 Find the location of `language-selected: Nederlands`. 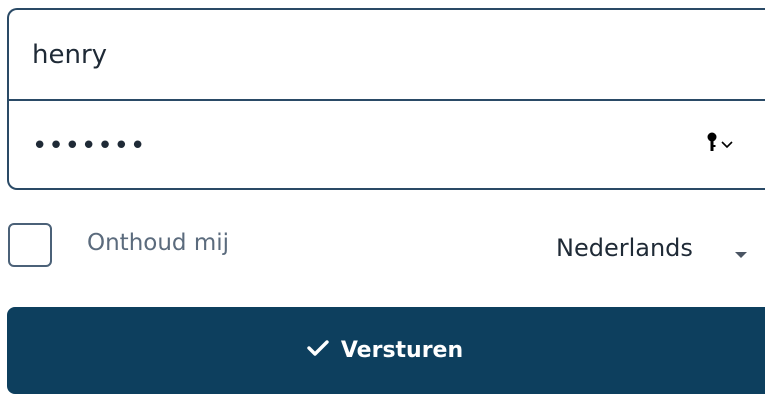

language-selected: Nederlands is located at coordinates (624, 248).